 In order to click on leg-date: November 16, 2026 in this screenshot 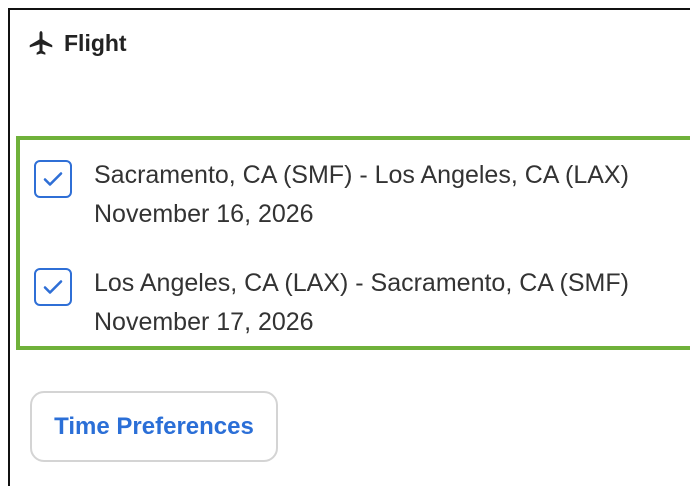, I will do `click(204, 214)`.